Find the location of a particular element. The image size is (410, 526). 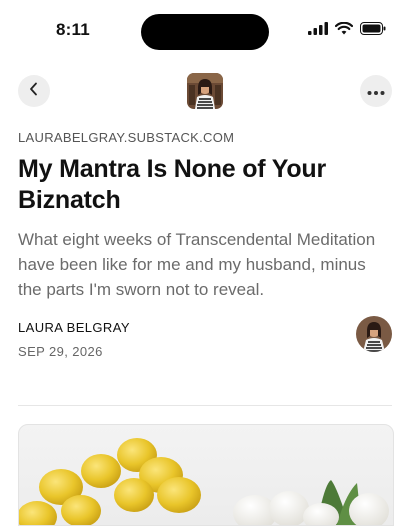

chevron-left-icon is located at coordinates (34, 91).